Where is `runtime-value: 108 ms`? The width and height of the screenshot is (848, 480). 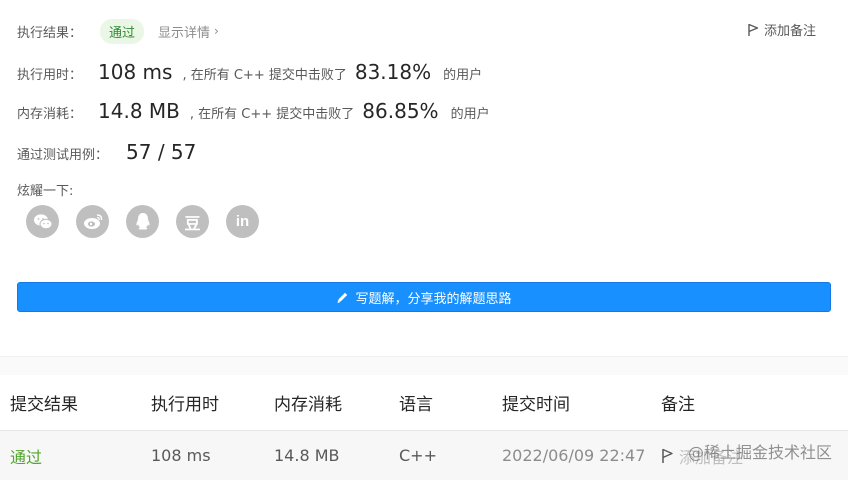
runtime-value: 108 ms is located at coordinates (135, 72).